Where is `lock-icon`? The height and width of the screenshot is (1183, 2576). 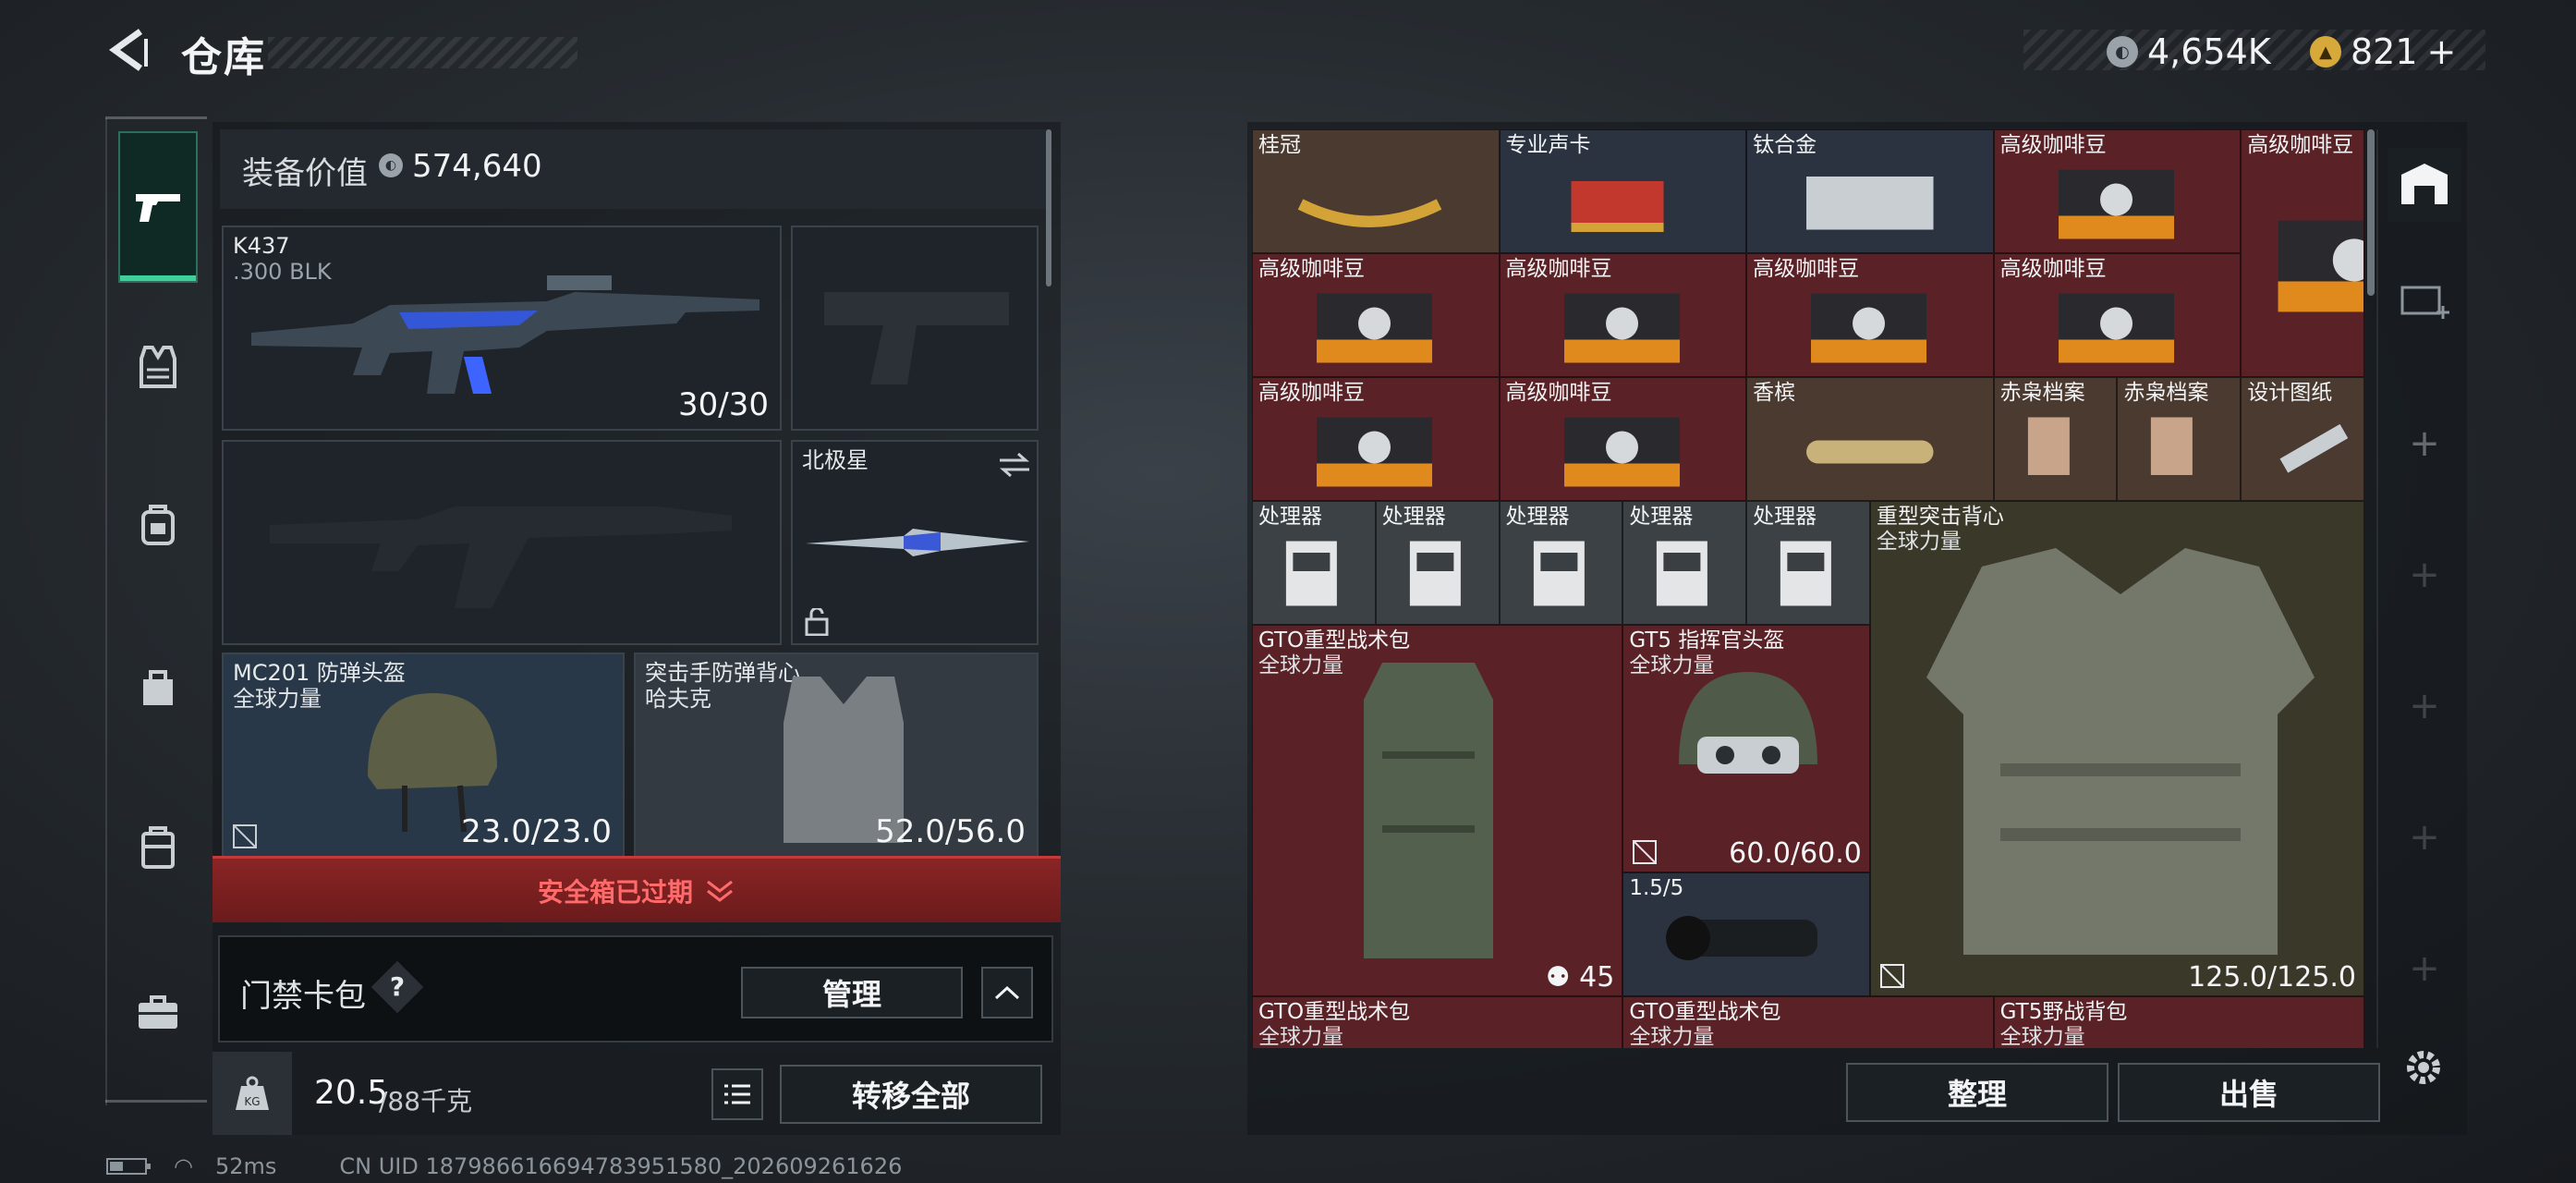
lock-icon is located at coordinates (817, 622).